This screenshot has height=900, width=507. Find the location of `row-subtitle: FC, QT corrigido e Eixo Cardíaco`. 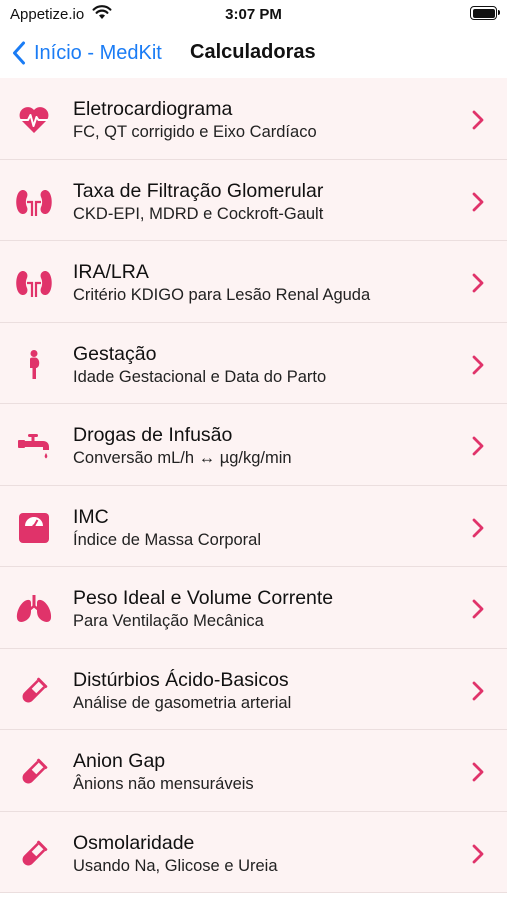

row-subtitle: FC, QT corrigido e Eixo Cardíaco is located at coordinates (195, 132).